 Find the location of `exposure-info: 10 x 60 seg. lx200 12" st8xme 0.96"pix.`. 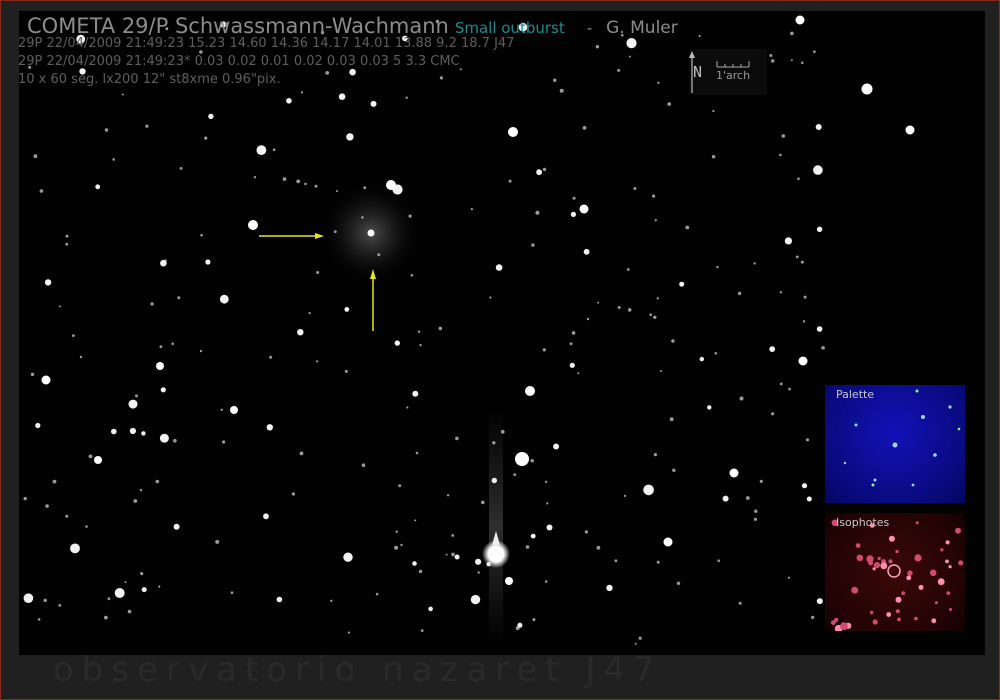

exposure-info: 10 x 60 seg. lx200 12" st8xme 0.96"pix. is located at coordinates (149, 79).